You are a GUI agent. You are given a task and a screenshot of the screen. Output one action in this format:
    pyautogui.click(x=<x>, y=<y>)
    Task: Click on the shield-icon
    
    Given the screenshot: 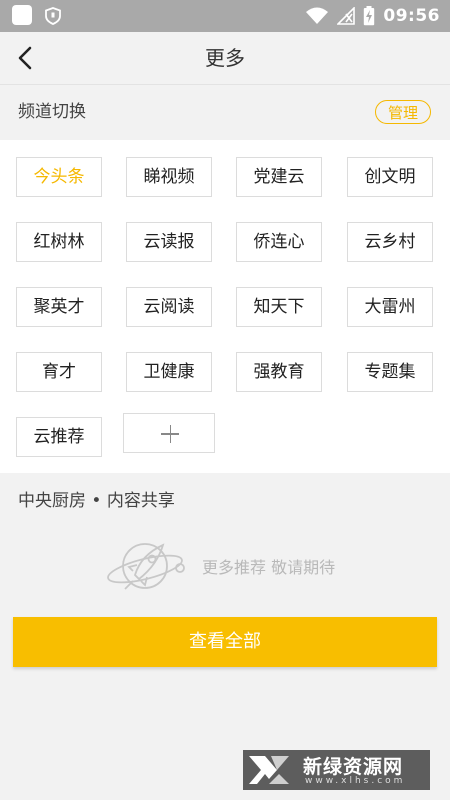 What is the action you would take?
    pyautogui.click(x=53, y=16)
    